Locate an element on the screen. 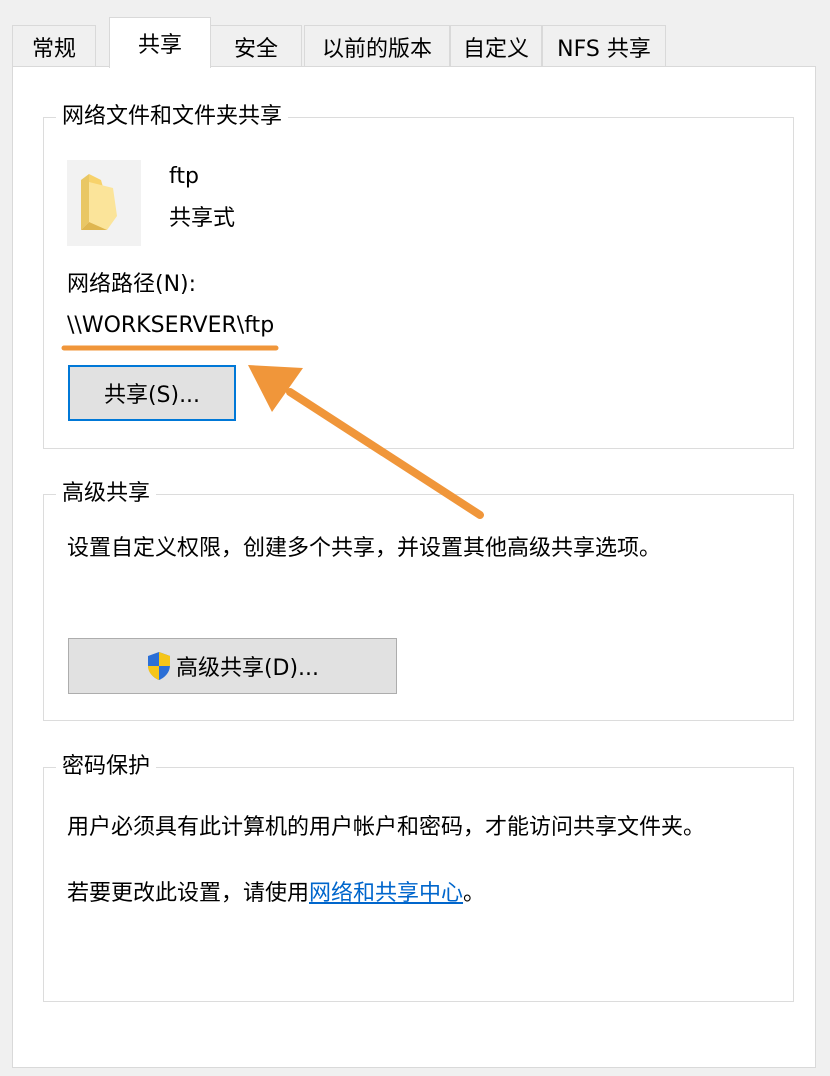  folder-name: ftp is located at coordinates (184, 176).